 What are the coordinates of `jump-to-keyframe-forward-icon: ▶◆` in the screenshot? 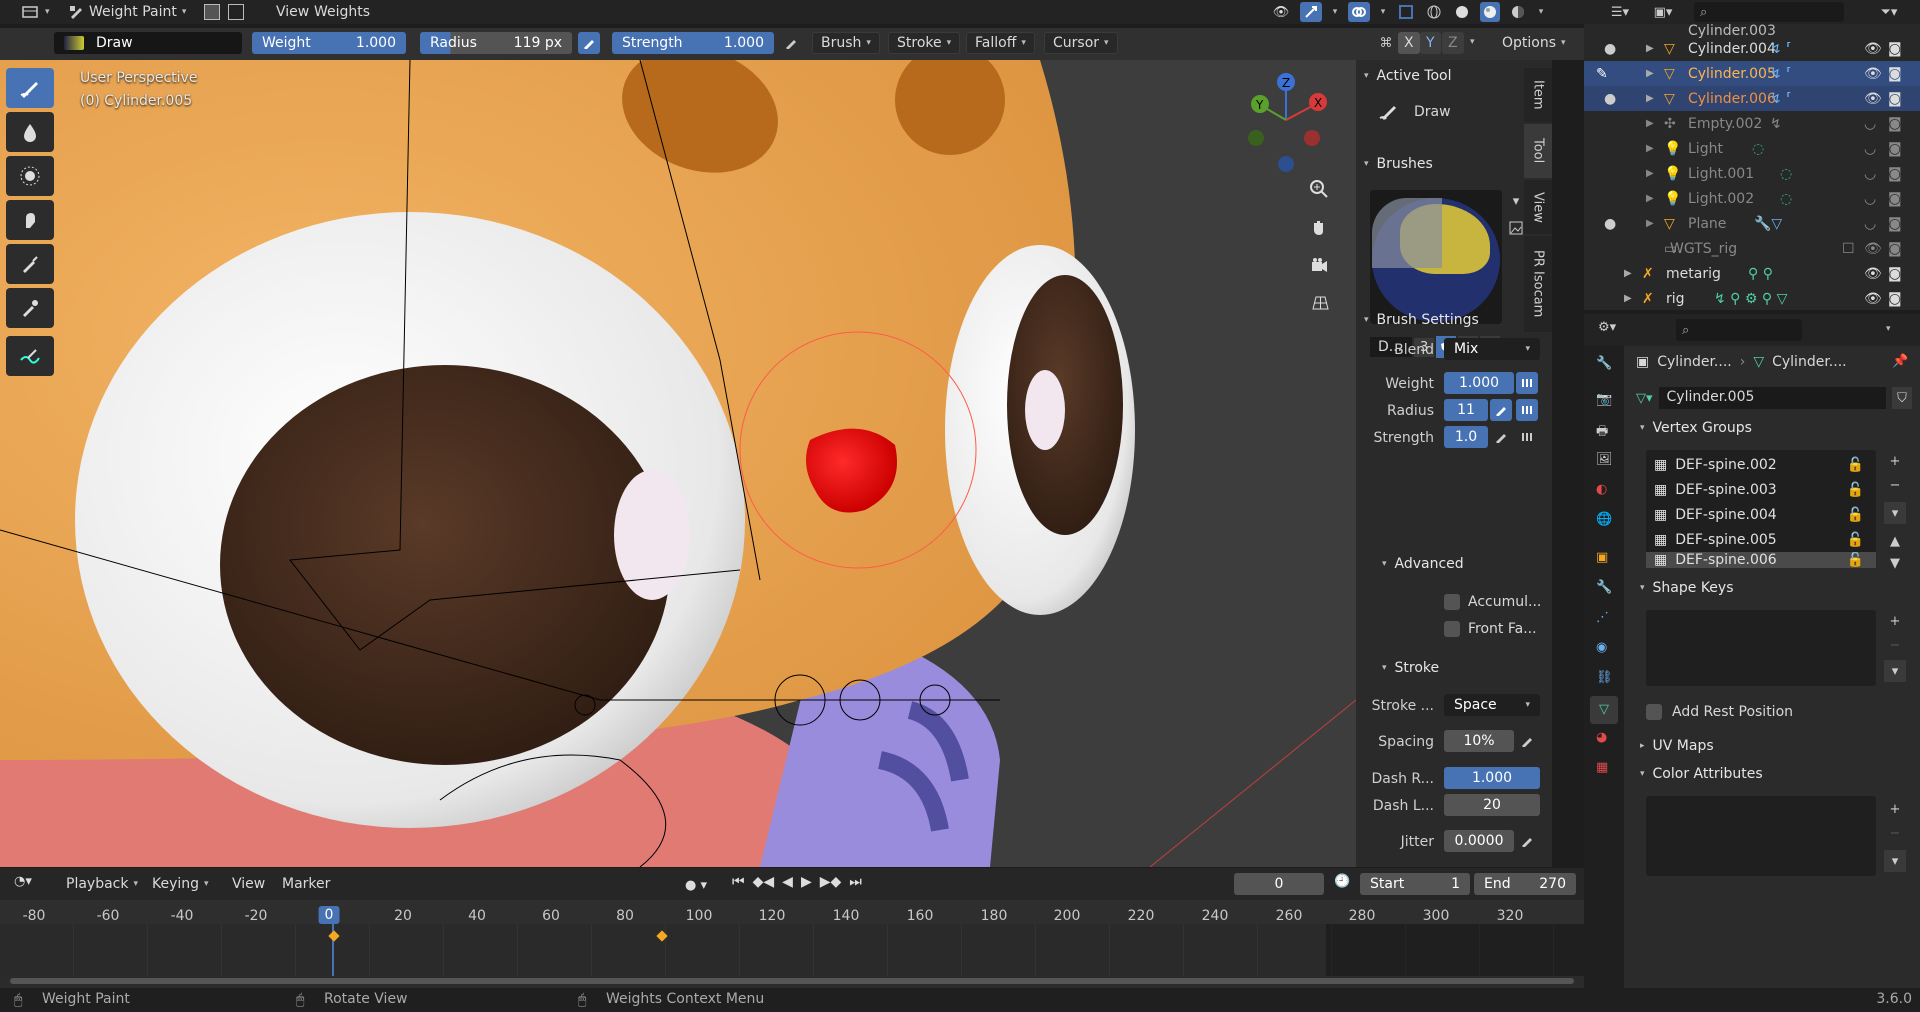 It's located at (831, 882).